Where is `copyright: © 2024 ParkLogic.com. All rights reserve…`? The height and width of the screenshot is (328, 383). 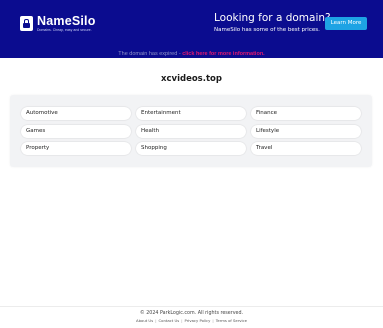 copyright: © 2024 ParkLogic.com. All rights reserve… is located at coordinates (191, 313).